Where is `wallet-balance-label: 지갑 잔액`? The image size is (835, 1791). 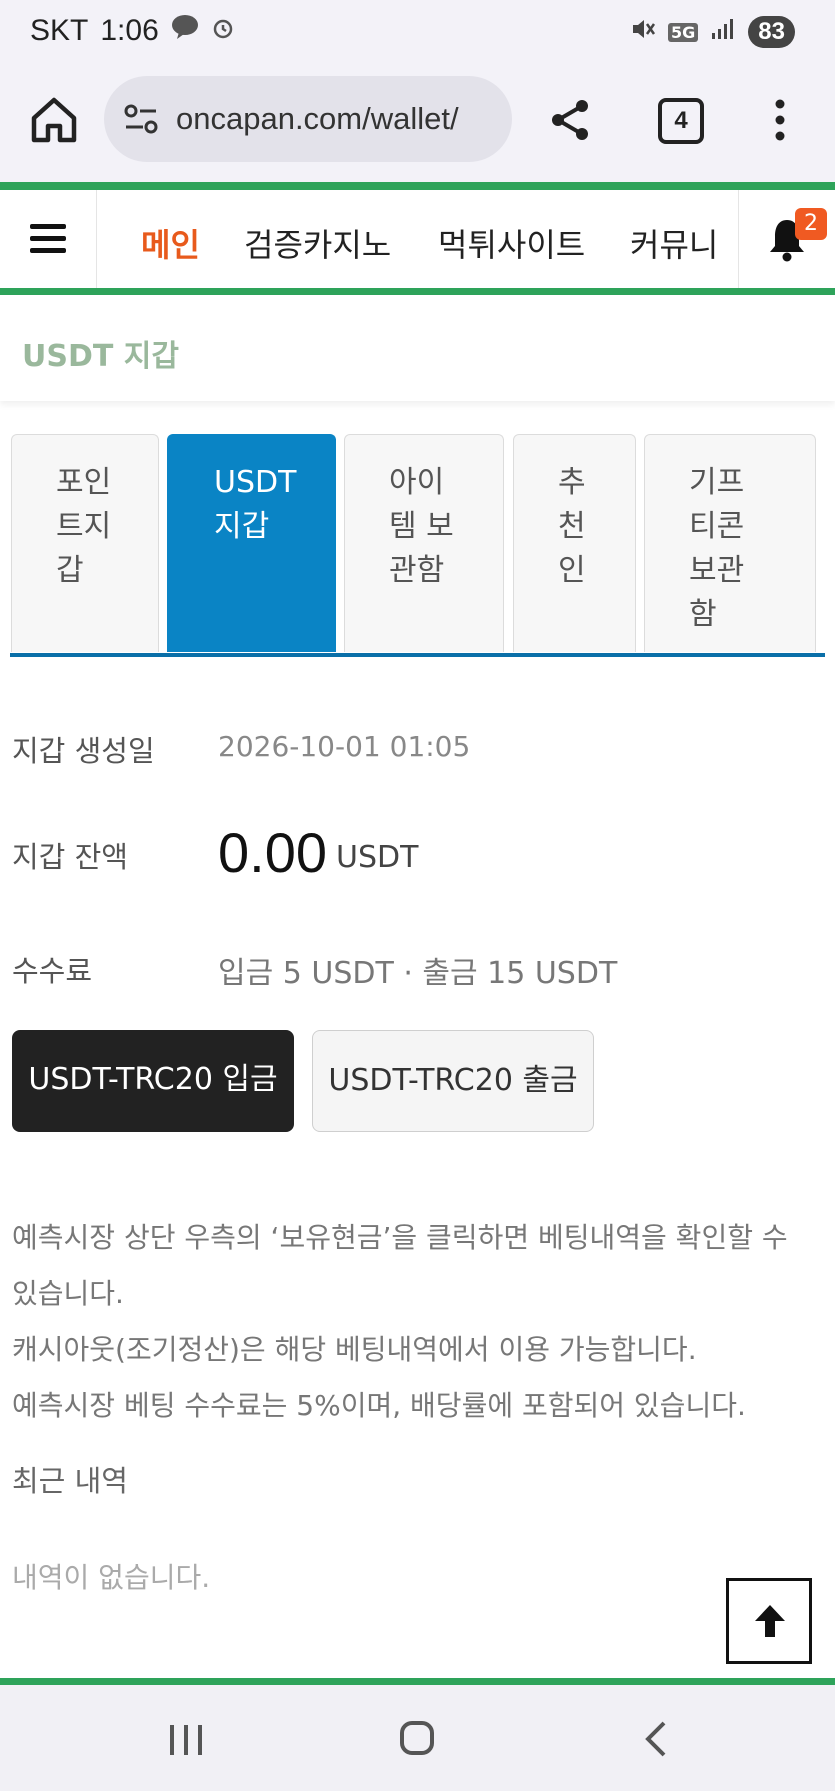 wallet-balance-label: 지갑 잔액 is located at coordinates (70, 857).